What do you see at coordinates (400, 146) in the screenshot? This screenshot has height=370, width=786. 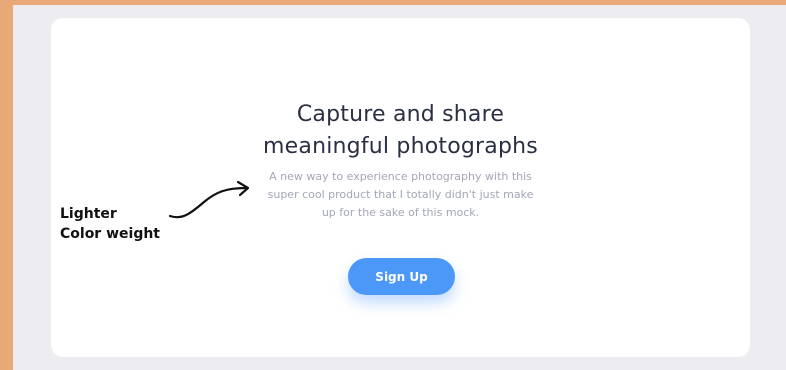 I see `headline-line-2: meaningful photographs` at bounding box center [400, 146].